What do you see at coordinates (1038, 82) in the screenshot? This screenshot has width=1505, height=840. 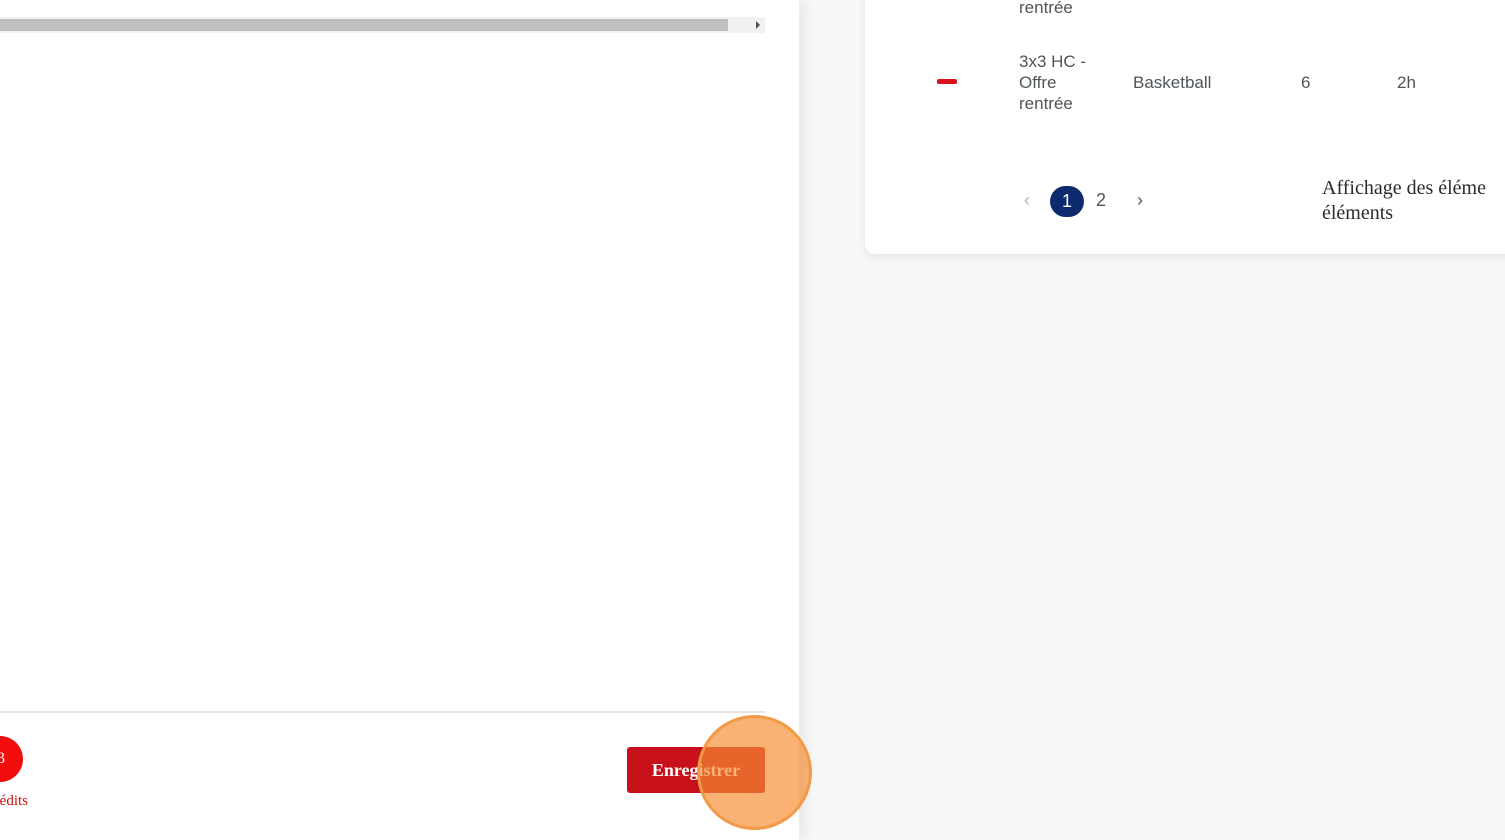 I see `offer-name-line: Offre` at bounding box center [1038, 82].